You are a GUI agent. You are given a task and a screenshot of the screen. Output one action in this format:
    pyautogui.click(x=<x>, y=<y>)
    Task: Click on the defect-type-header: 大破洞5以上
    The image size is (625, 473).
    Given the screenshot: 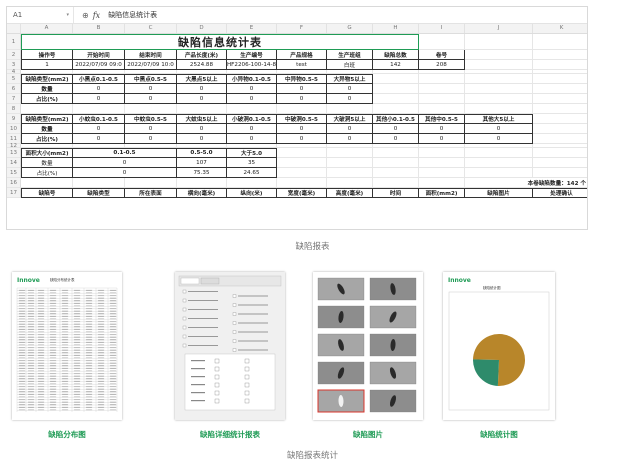 What is the action you would take?
    pyautogui.click(x=350, y=119)
    